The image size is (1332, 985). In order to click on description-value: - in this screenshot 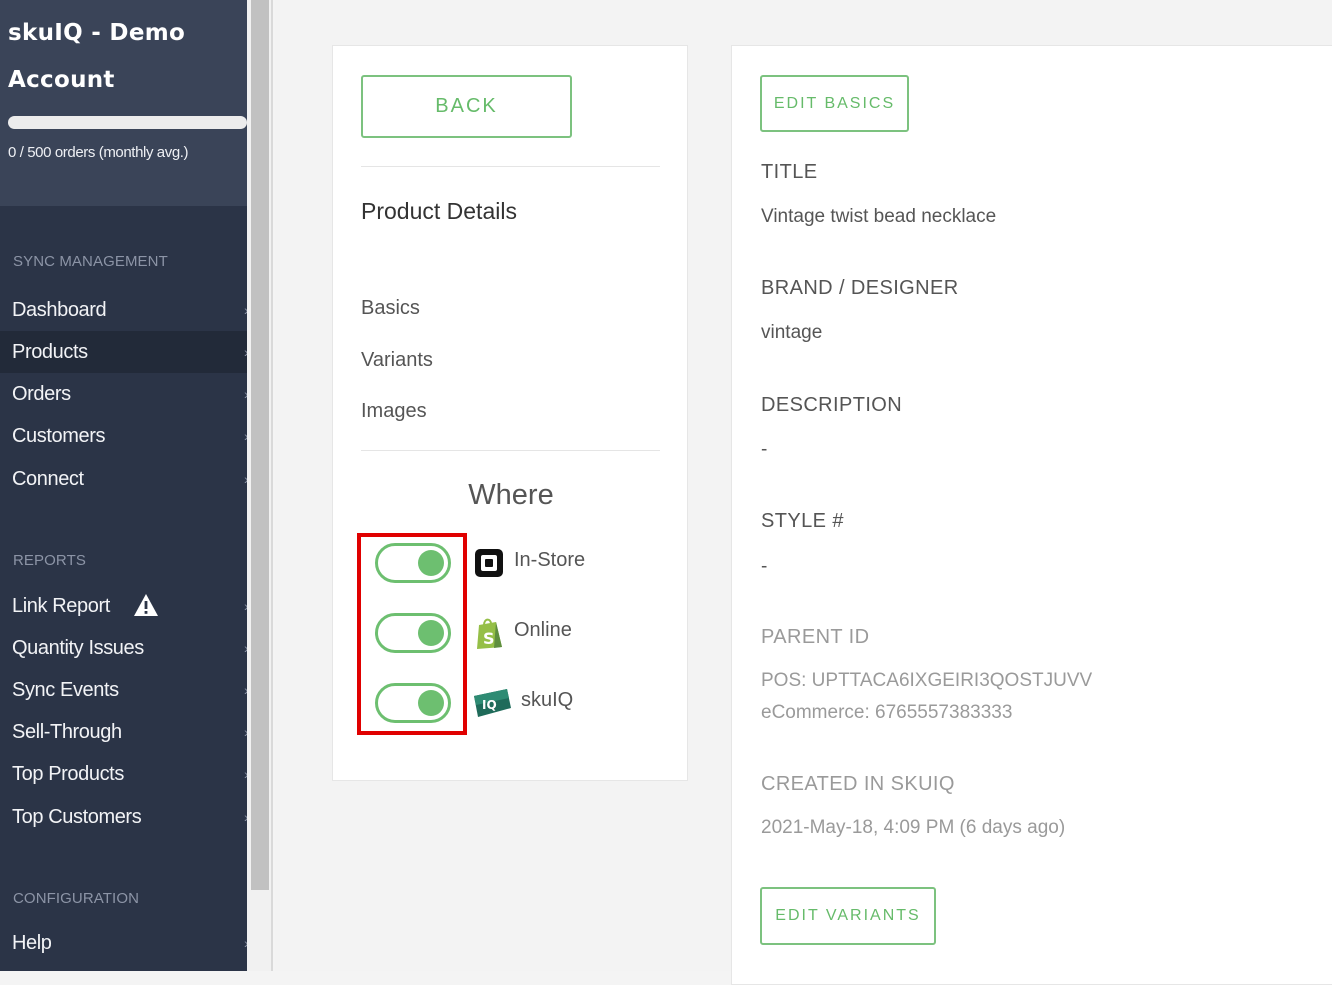, I will do `click(764, 450)`.